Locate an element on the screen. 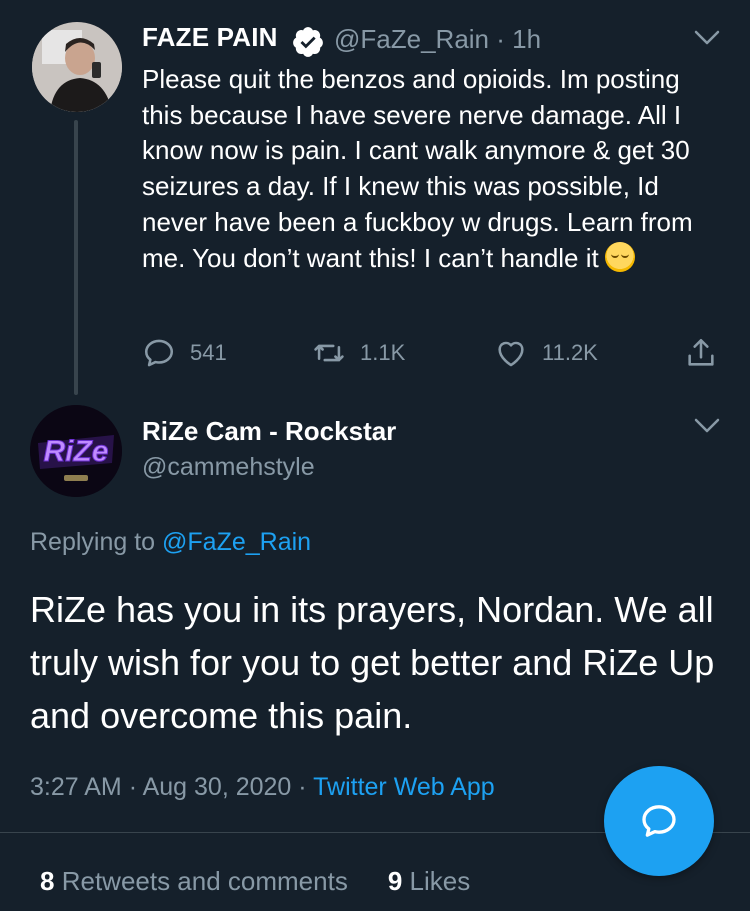 The width and height of the screenshot is (750, 911). likes-stat: 9 Likes is located at coordinates (429, 881).